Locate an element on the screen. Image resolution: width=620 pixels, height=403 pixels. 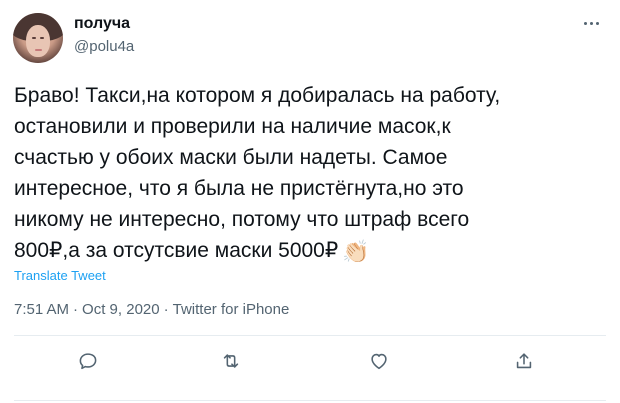
like-button is located at coordinates (379, 361).